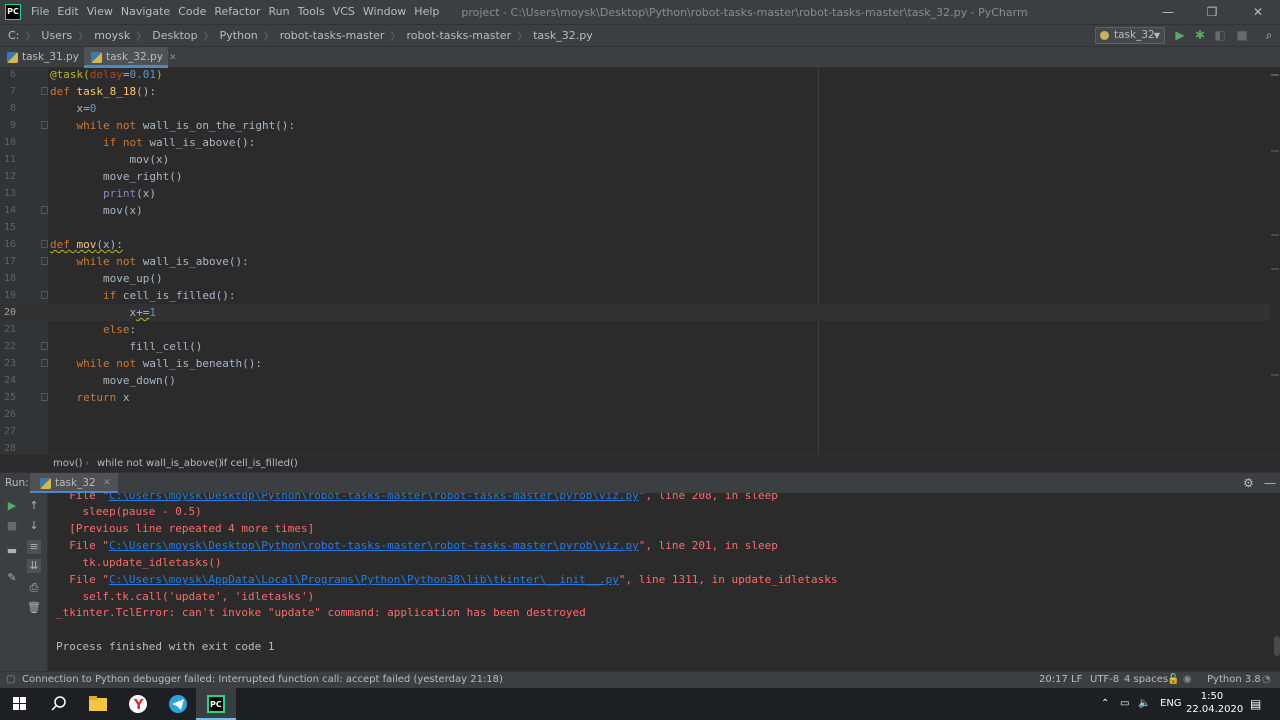 The width and height of the screenshot is (1280, 720). Describe the element at coordinates (10, 680) in the screenshot. I see `event-log-icon: ▢` at that location.